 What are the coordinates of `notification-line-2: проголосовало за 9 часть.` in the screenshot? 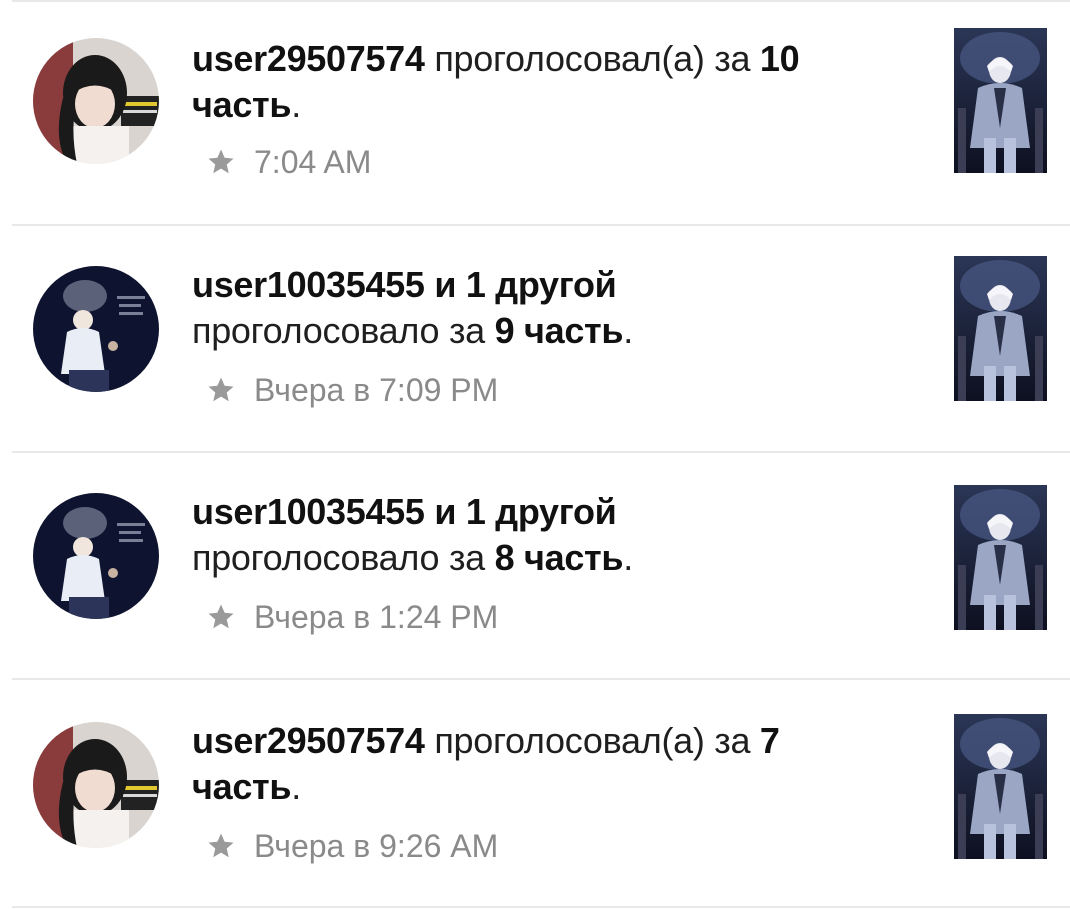 It's located at (412, 330).